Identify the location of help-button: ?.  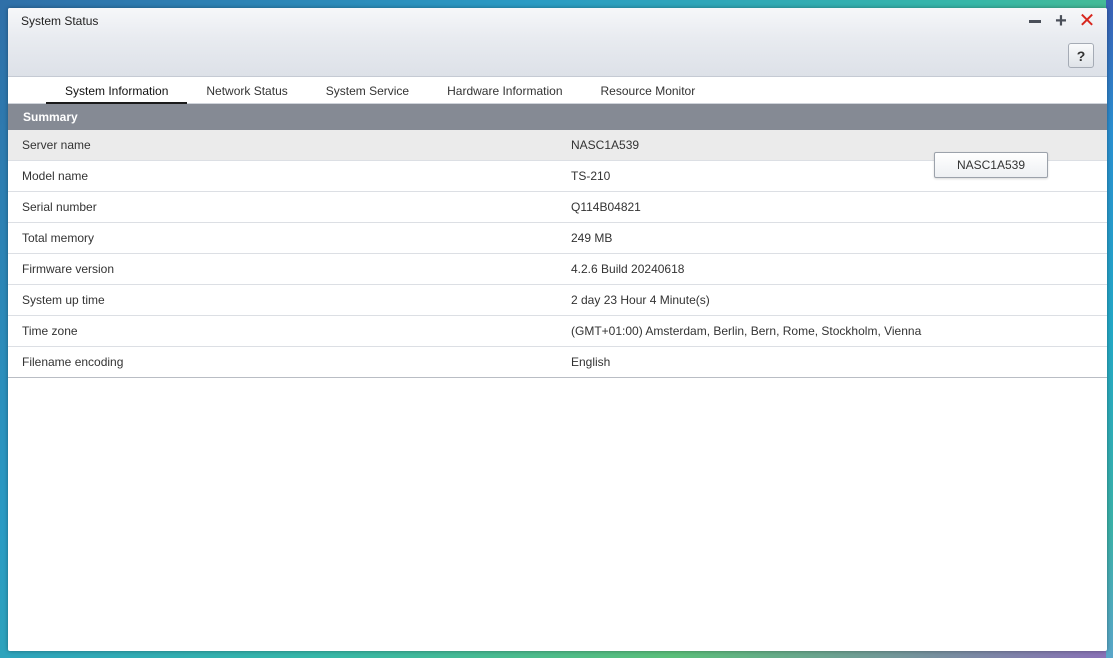
(1081, 55).